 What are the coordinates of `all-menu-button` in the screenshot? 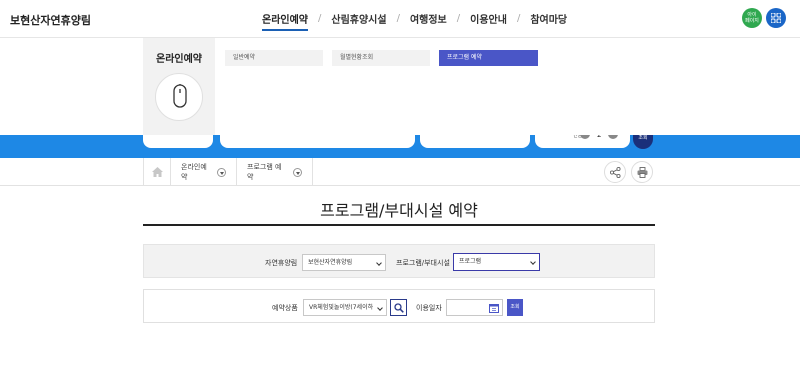 It's located at (776, 18).